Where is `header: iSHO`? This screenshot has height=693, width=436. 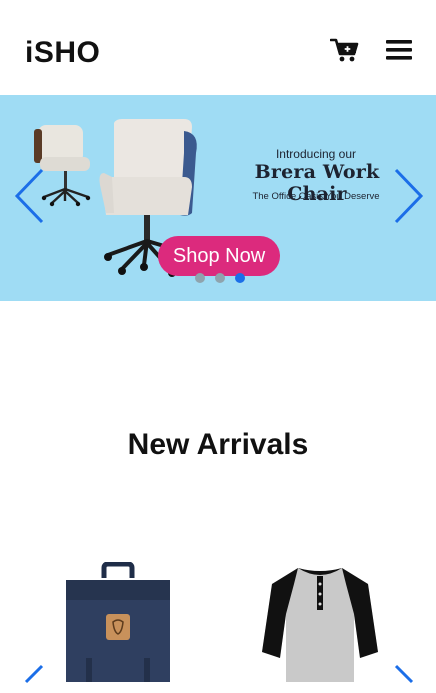
header: iSHO is located at coordinates (218, 47).